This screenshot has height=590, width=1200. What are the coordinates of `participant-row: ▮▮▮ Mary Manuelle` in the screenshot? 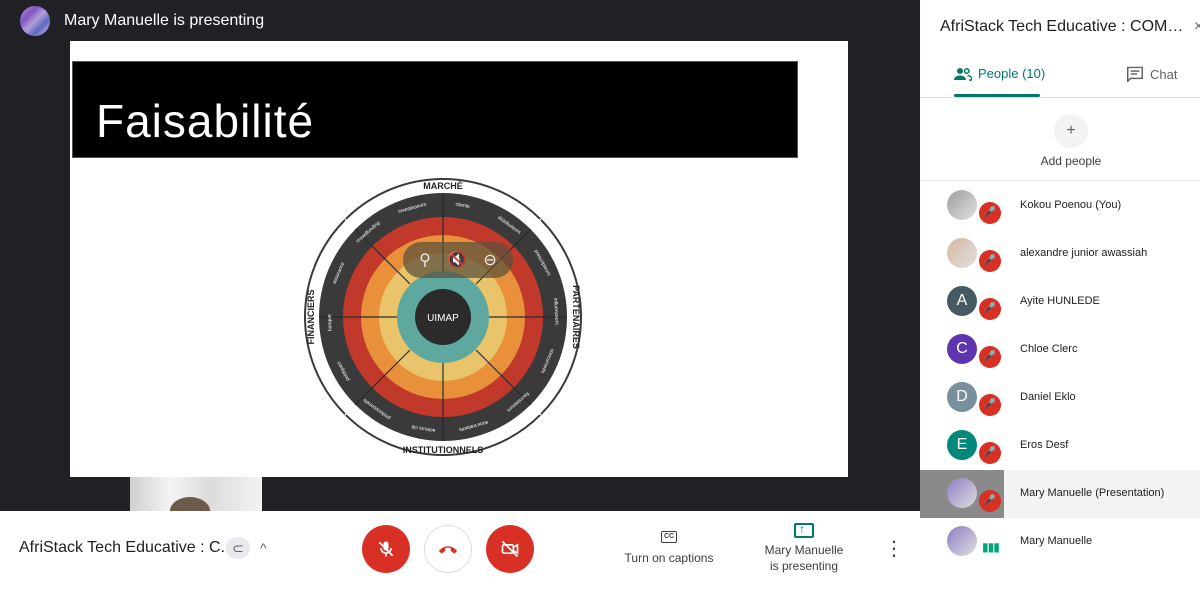 It's located at (1060, 542).